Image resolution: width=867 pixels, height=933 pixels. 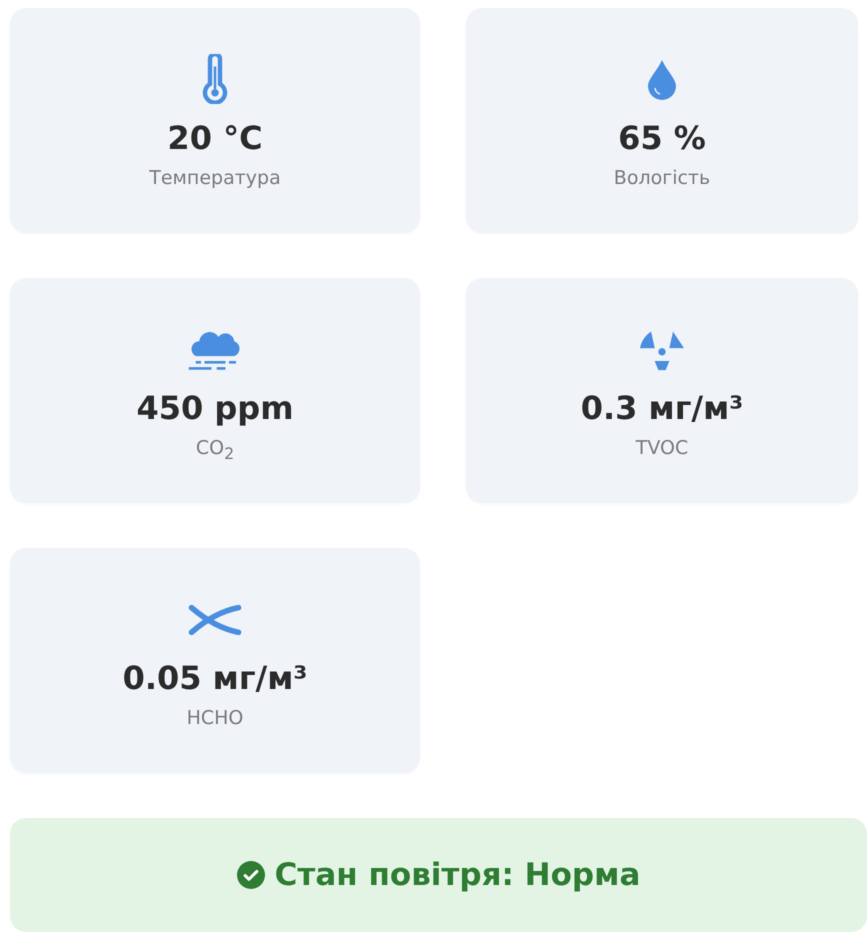 I want to click on sensor-value: 65 %, so click(x=662, y=138).